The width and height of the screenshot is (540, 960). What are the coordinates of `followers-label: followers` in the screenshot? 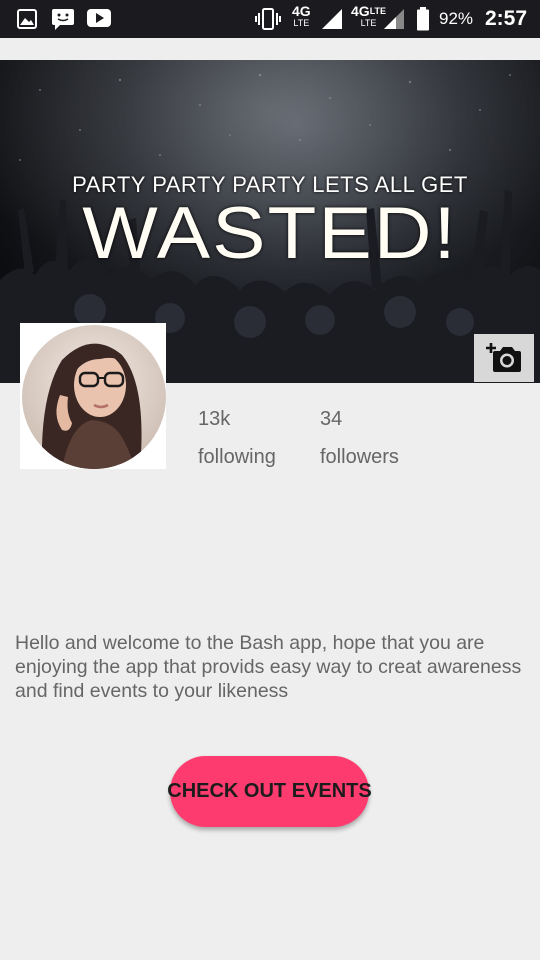 It's located at (359, 457).